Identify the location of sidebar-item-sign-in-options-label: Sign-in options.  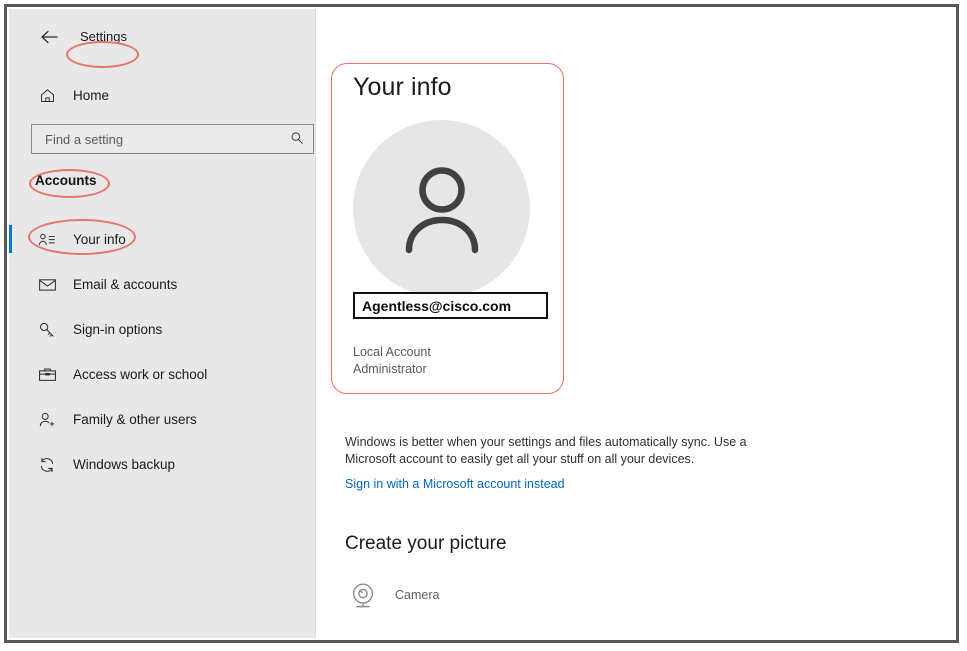
(118, 329).